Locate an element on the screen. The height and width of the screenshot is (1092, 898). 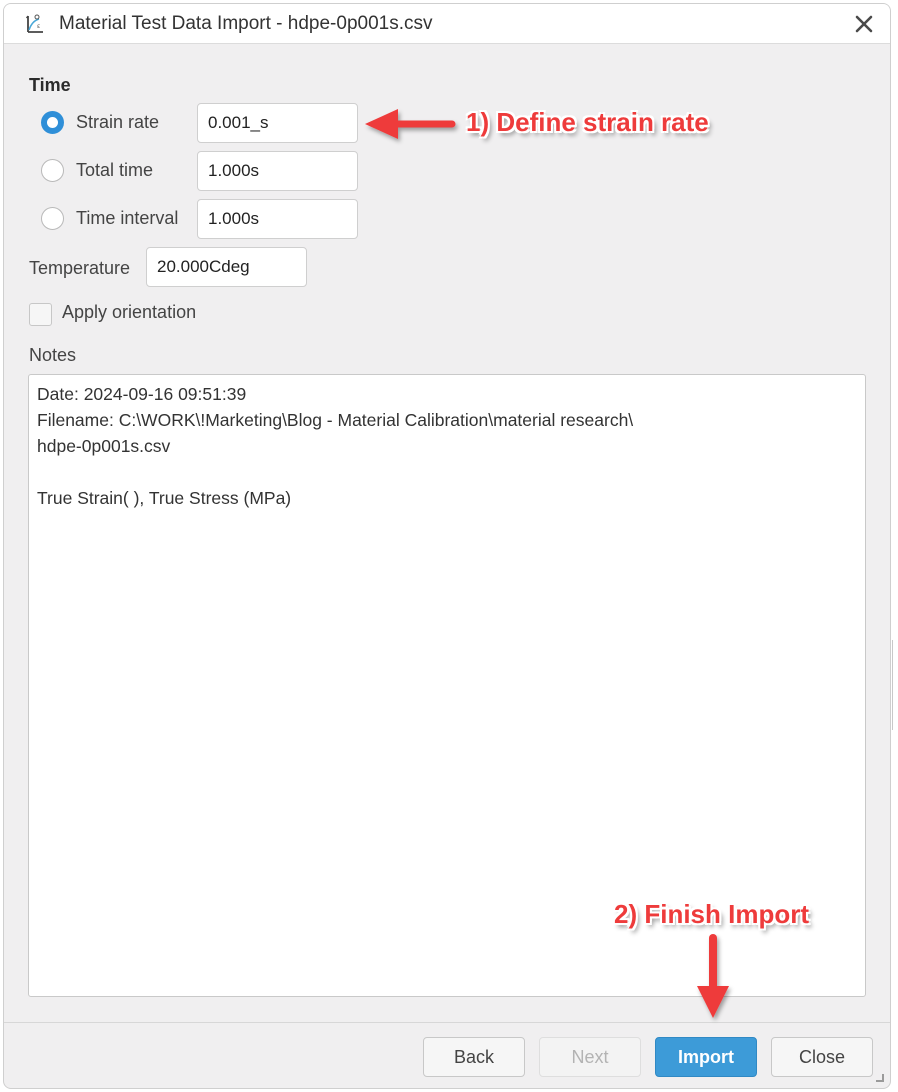
time-interval-option: Time interval is located at coordinates (109, 218).